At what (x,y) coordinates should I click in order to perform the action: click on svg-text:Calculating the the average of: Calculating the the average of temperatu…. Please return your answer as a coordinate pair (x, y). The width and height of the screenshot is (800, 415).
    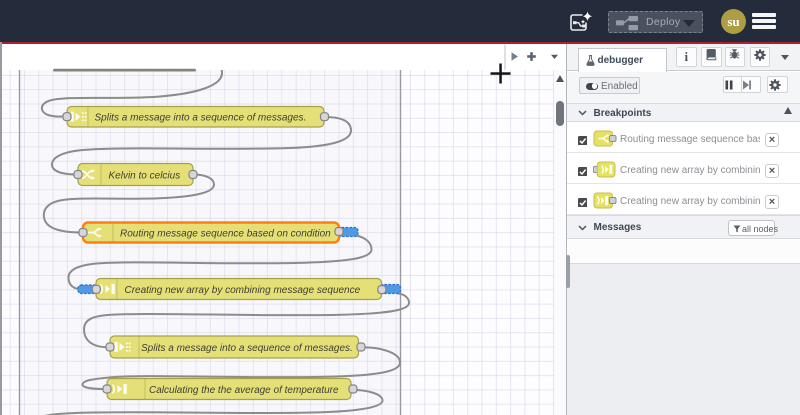
    Looking at the image, I should click on (244, 390).